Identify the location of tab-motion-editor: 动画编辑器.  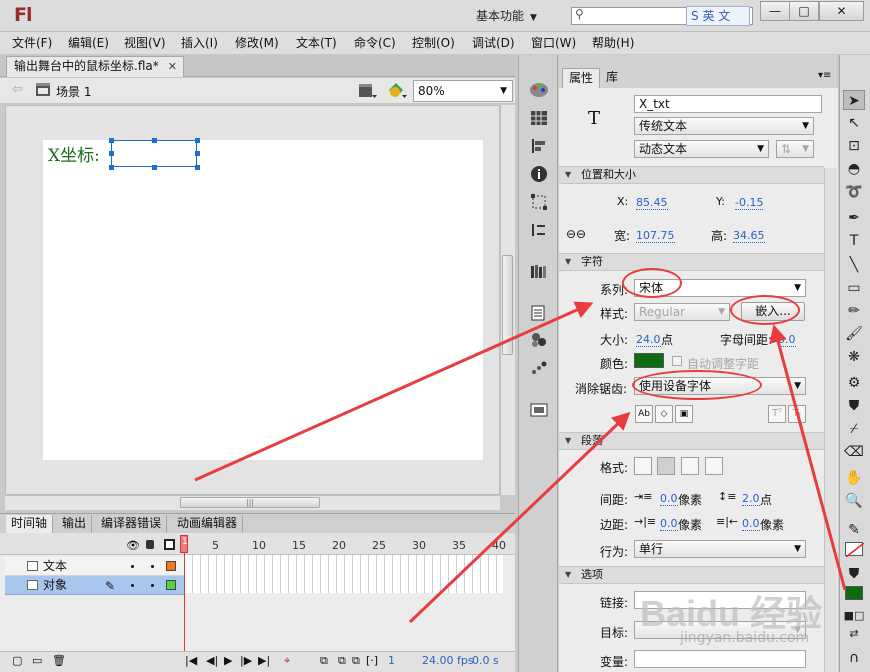
(208, 524).